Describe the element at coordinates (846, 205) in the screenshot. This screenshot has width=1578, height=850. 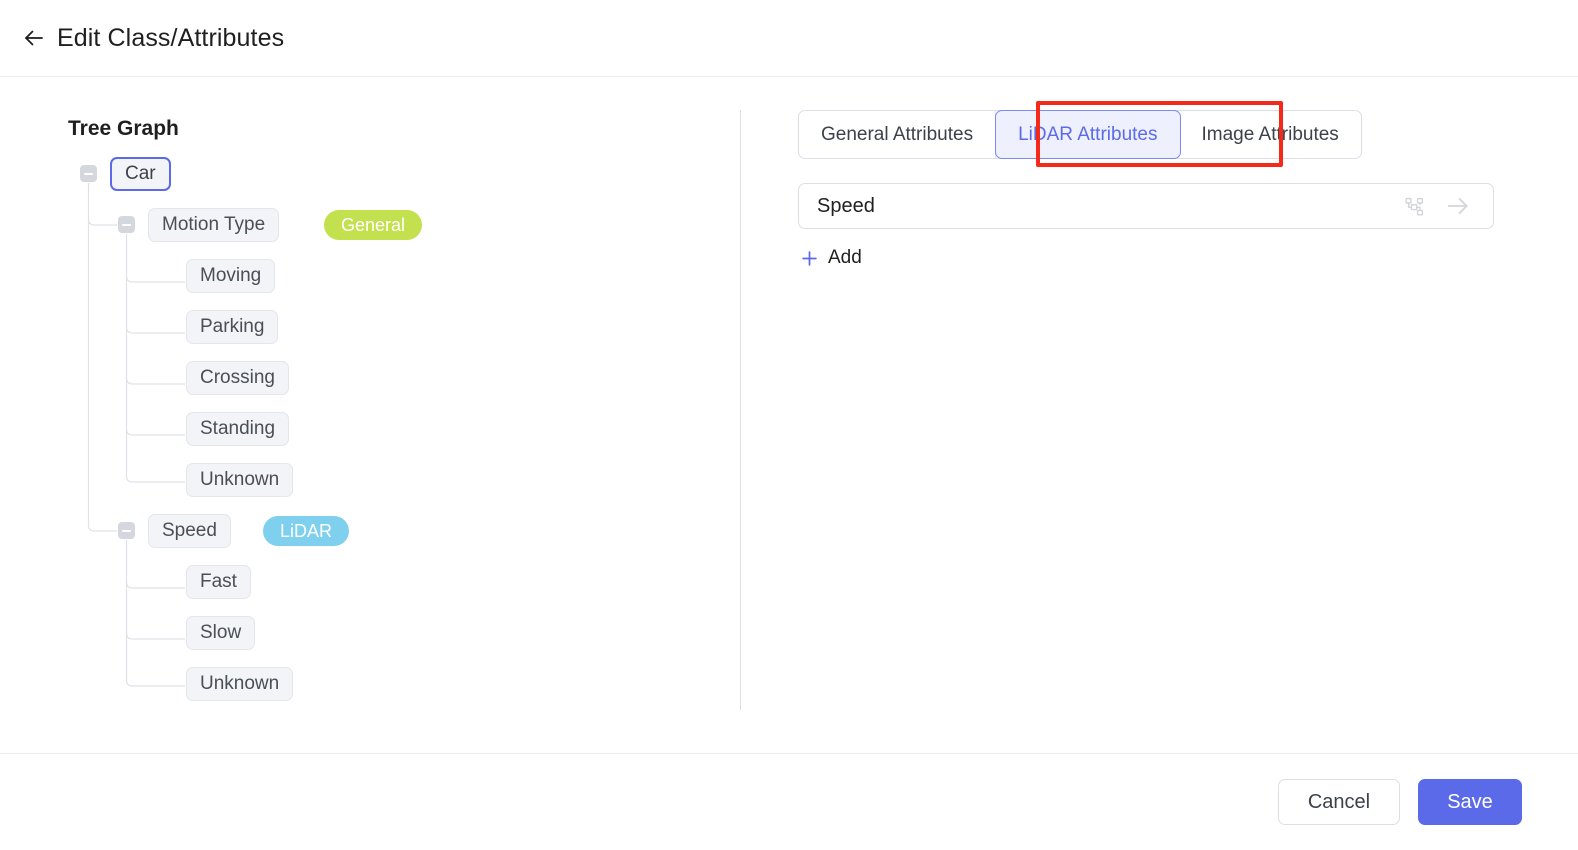
I see `attribute-name: Speed` at that location.